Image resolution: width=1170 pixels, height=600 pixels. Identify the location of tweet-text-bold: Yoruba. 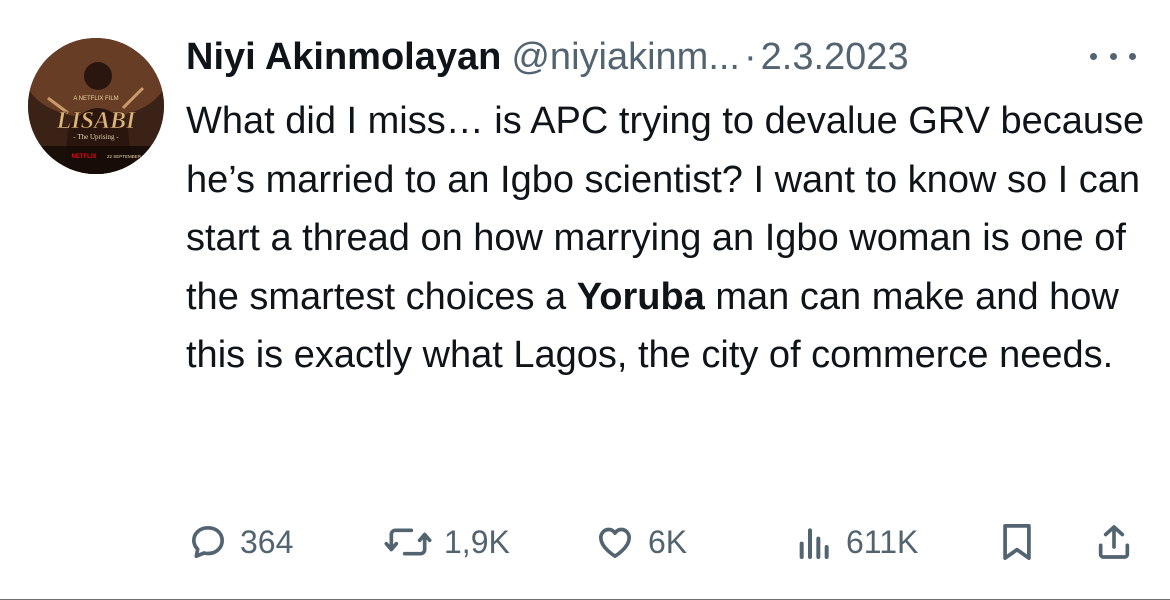
(640, 296).